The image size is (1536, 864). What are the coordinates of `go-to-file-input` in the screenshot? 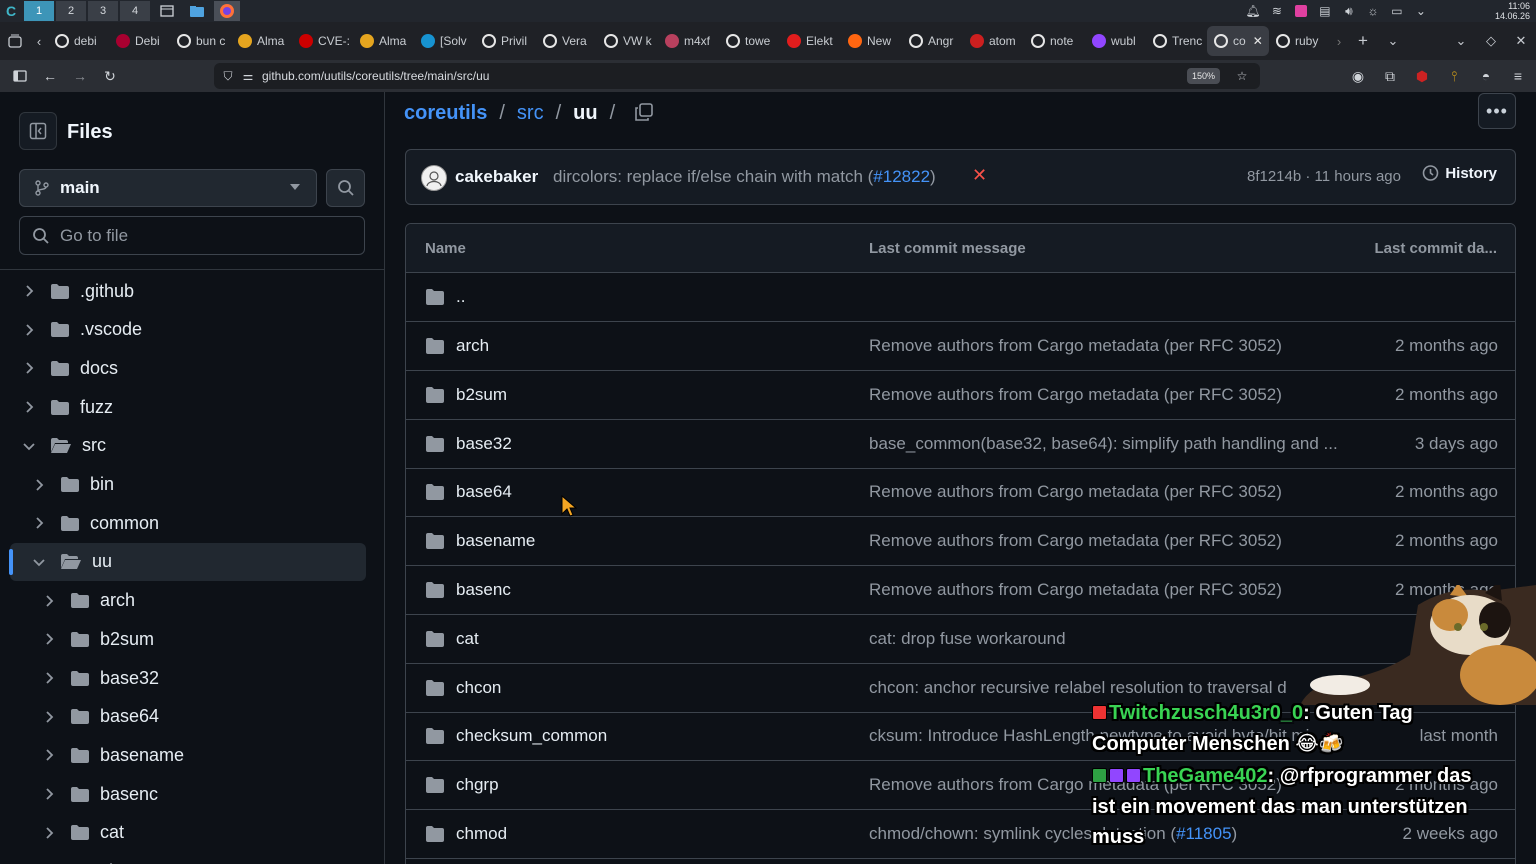 It's located at (205, 235).